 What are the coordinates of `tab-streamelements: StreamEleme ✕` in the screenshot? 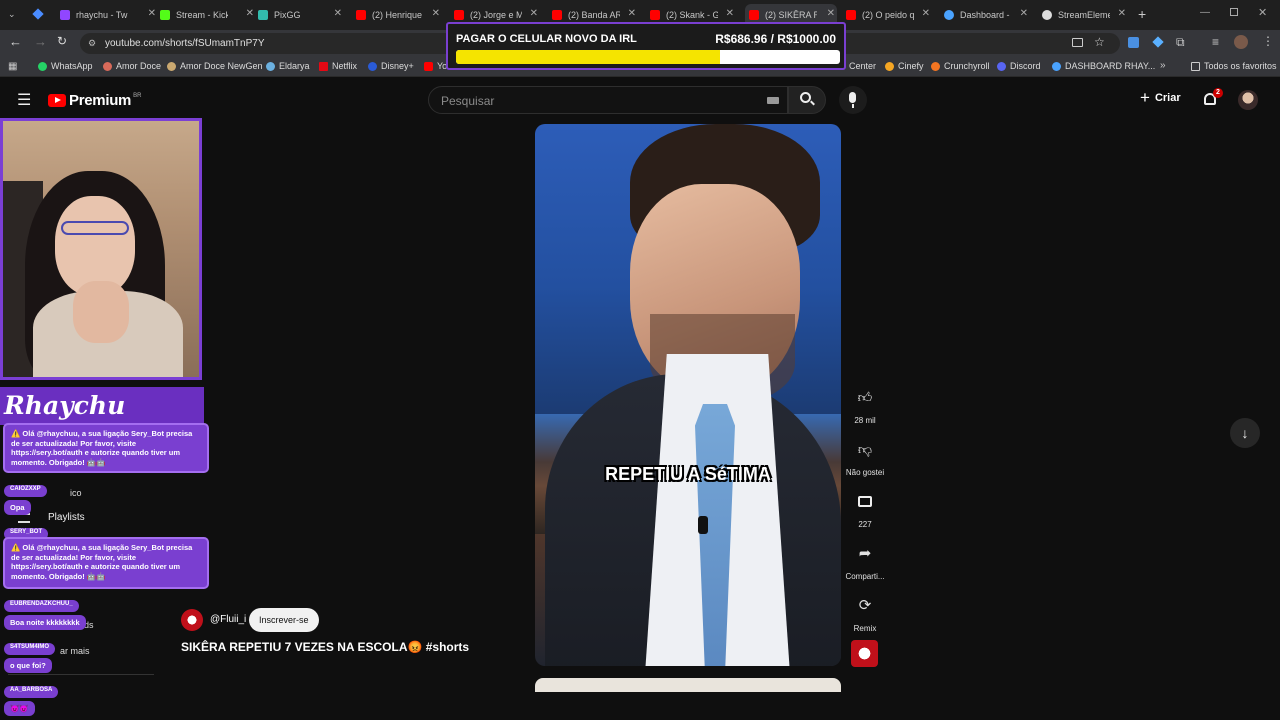 It's located at (1085, 15).